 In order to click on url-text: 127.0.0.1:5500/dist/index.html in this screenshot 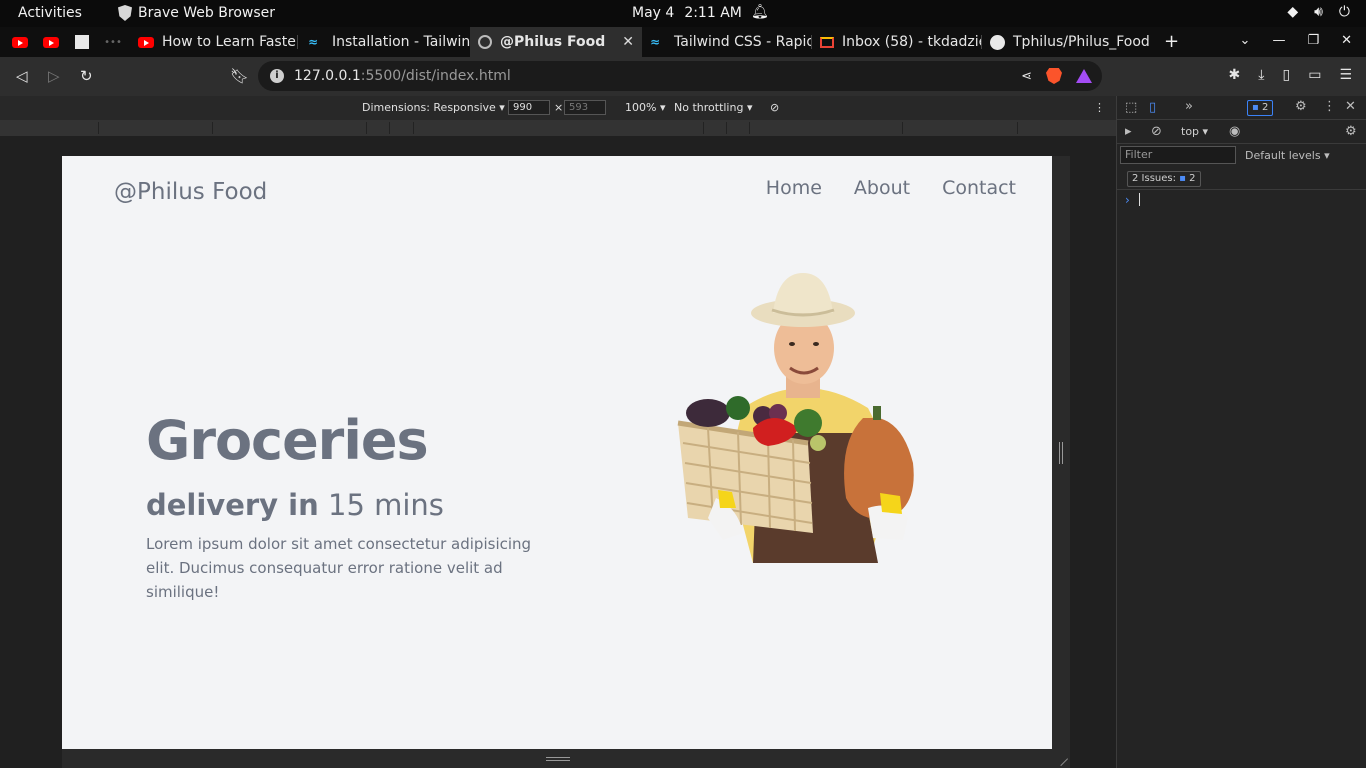, I will do `click(402, 76)`.